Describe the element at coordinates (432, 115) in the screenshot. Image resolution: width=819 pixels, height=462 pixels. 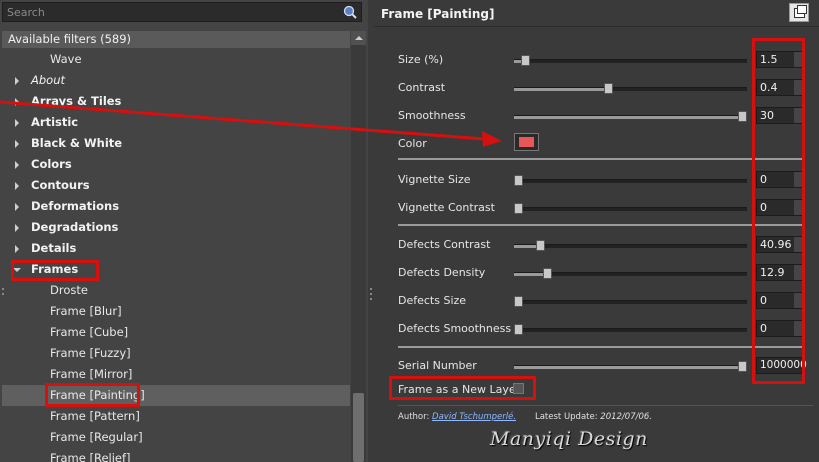
I see `smoothness-label: Smoothness` at that location.